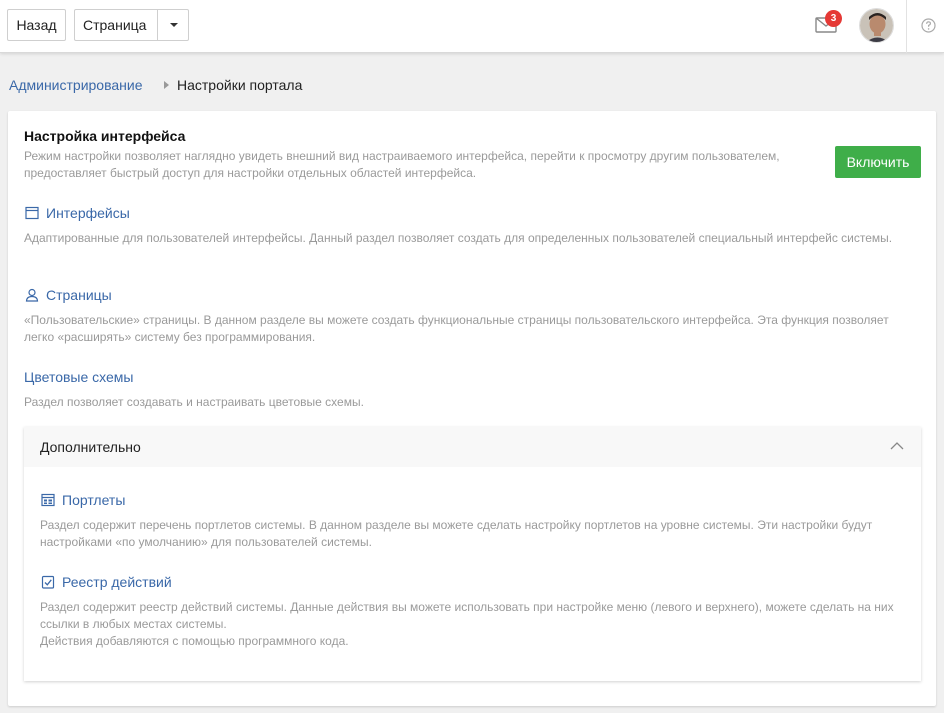  What do you see at coordinates (472, 26) in the screenshot?
I see `top-bar: Назад Страница 3` at bounding box center [472, 26].